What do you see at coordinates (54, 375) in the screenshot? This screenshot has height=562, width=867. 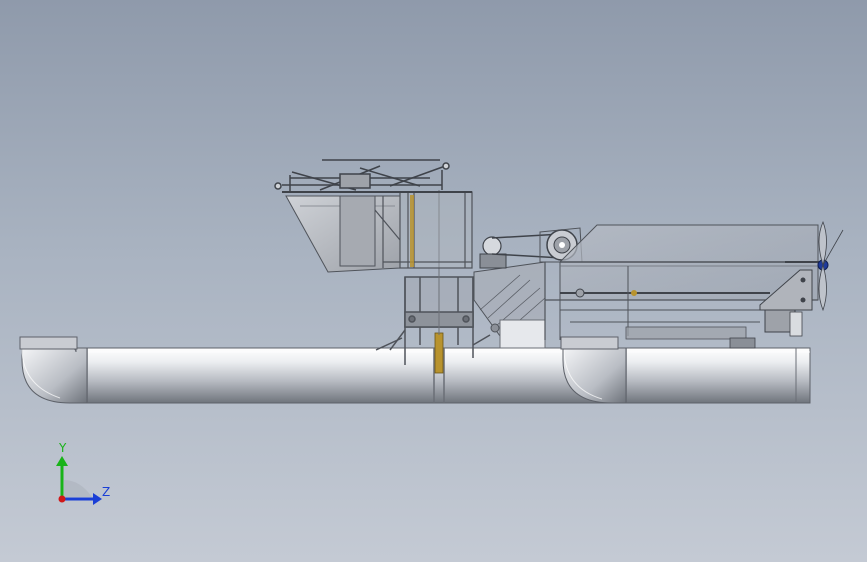 I see `left-elbow` at bounding box center [54, 375].